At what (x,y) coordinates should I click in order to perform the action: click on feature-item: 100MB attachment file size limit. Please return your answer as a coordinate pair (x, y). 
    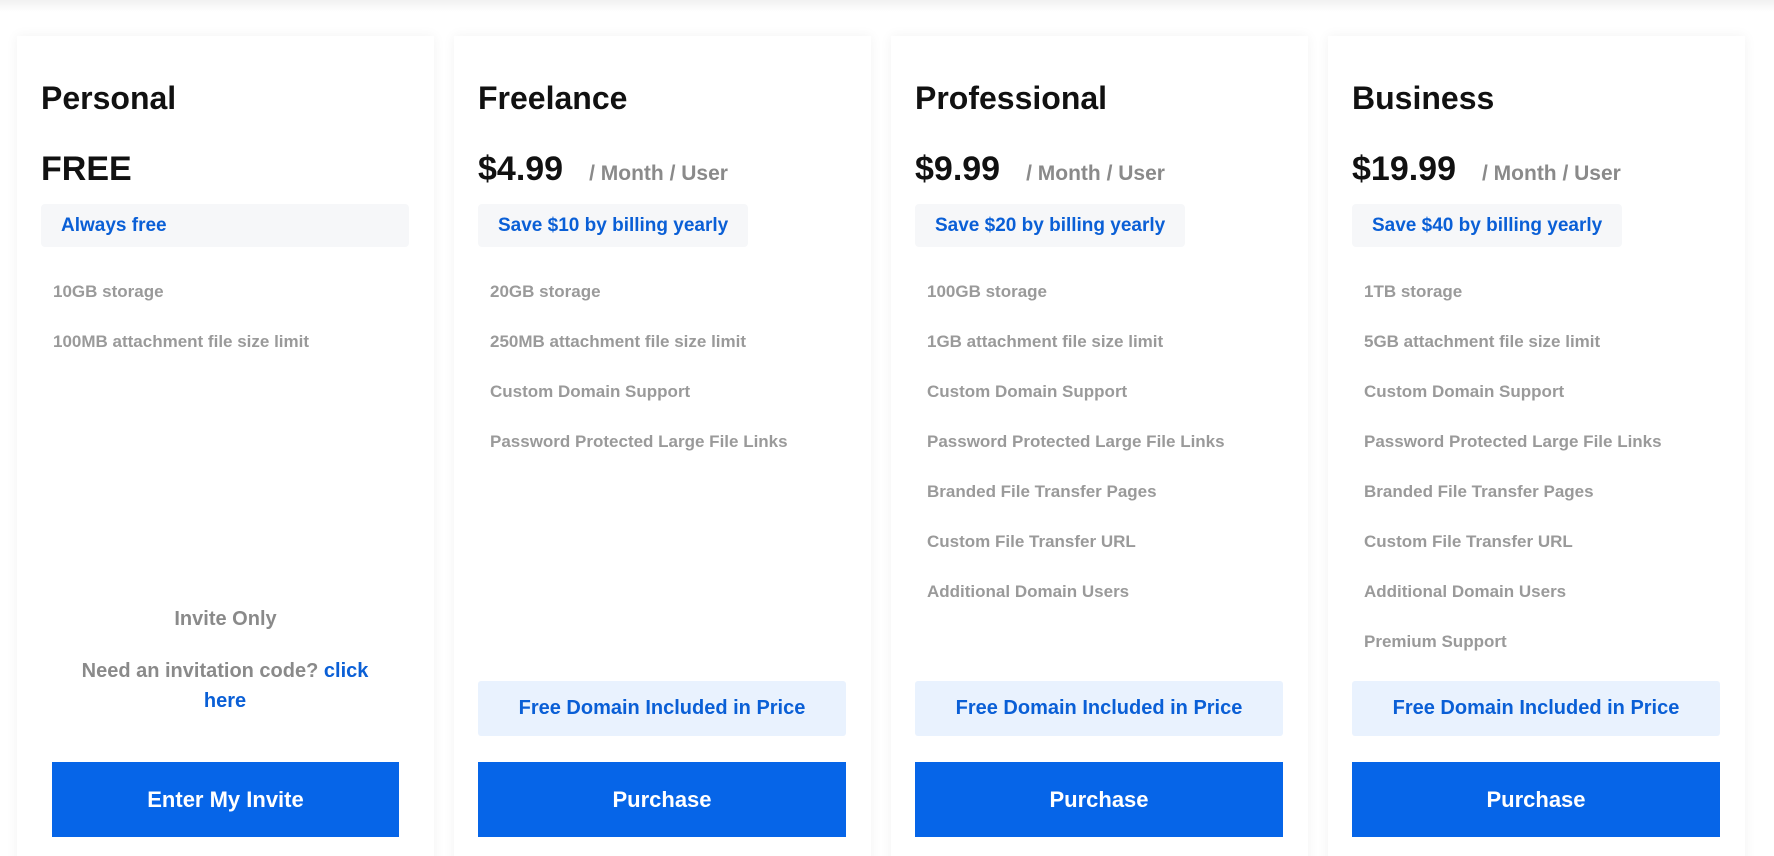
    Looking at the image, I should click on (181, 341).